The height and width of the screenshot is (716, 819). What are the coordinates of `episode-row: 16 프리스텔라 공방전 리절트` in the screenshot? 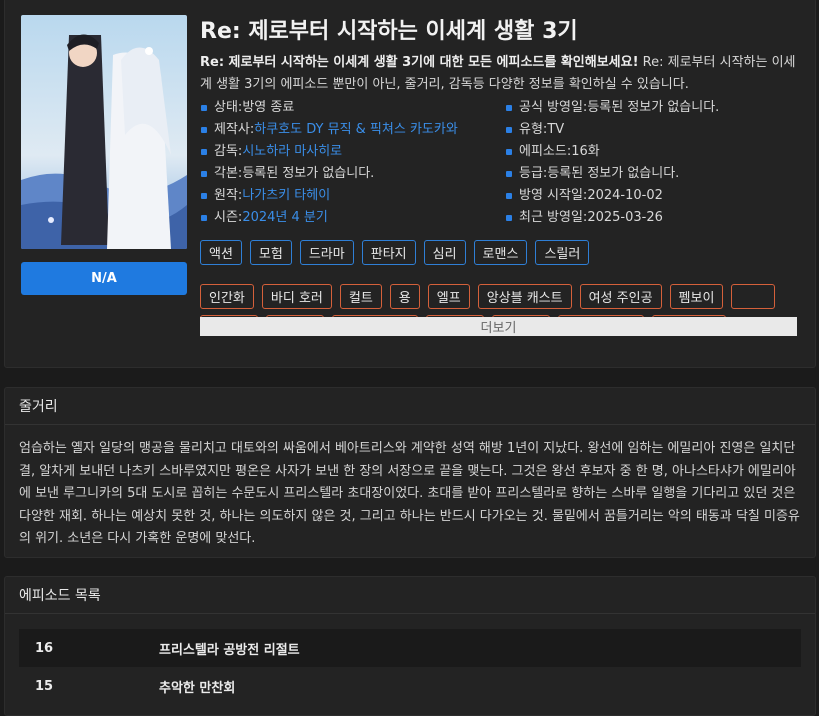 It's located at (410, 648).